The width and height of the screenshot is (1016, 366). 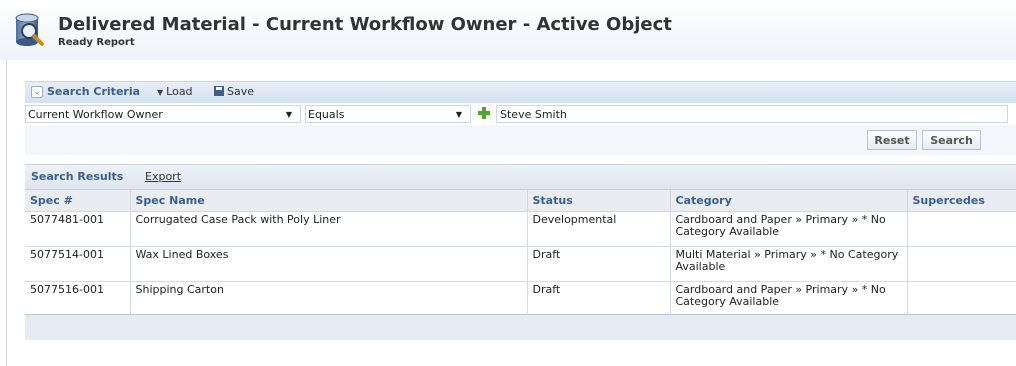 What do you see at coordinates (78, 264) in the screenshot?
I see `cell-spec-number: 5077514-001` at bounding box center [78, 264].